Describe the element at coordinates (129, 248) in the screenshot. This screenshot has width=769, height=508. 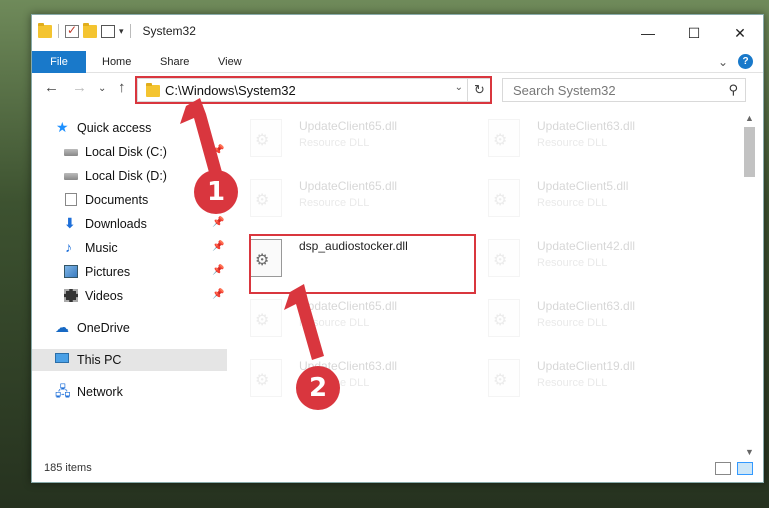
I see `sidebar-item-music: ♪ Music 📌` at that location.